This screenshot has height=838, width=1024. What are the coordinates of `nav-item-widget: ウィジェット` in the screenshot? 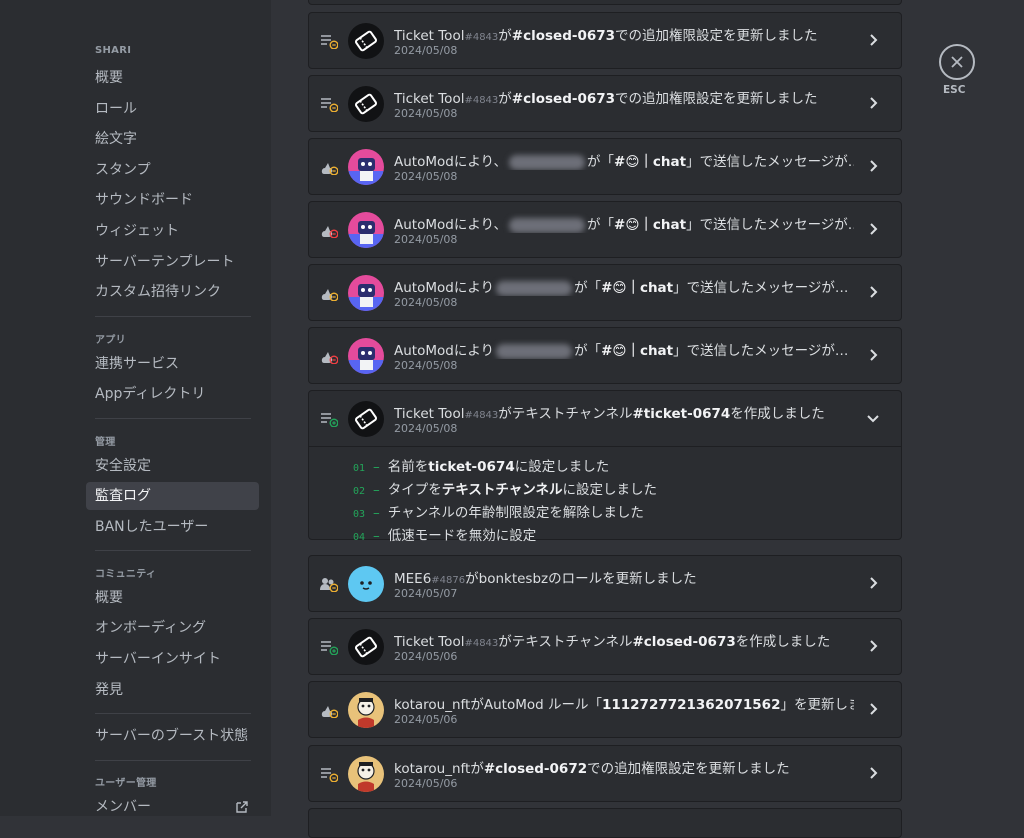 It's located at (172, 231).